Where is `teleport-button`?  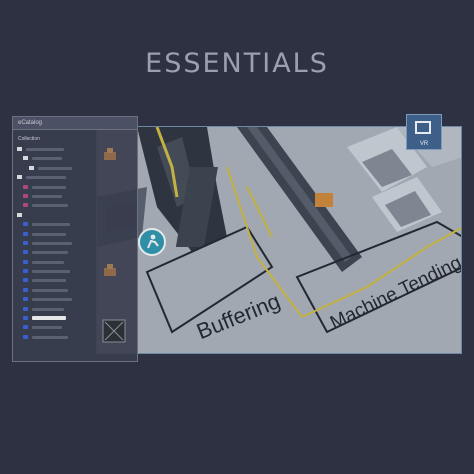
teleport-button is located at coordinates (152, 242).